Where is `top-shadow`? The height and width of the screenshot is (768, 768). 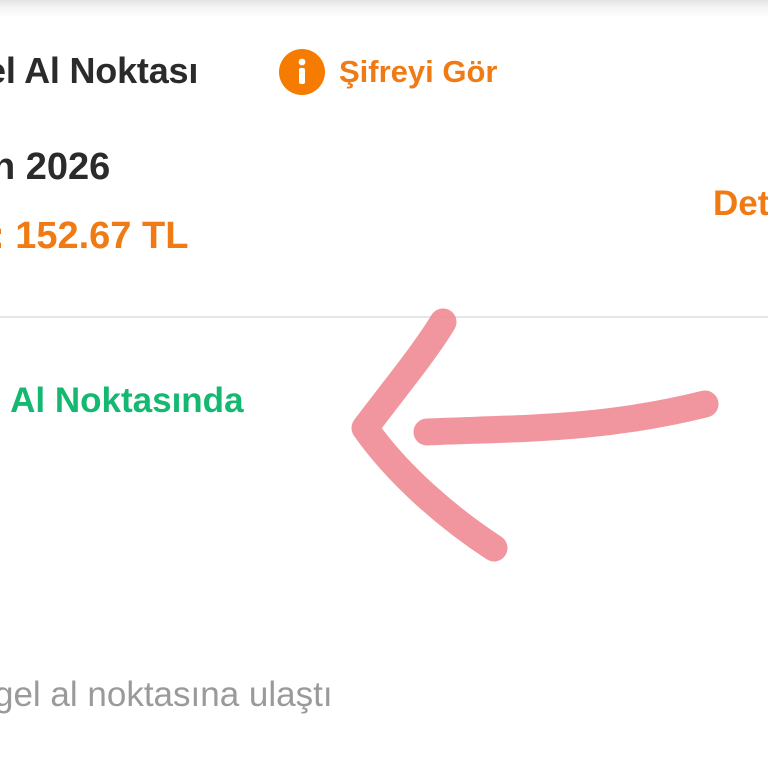 top-shadow is located at coordinates (384, 9).